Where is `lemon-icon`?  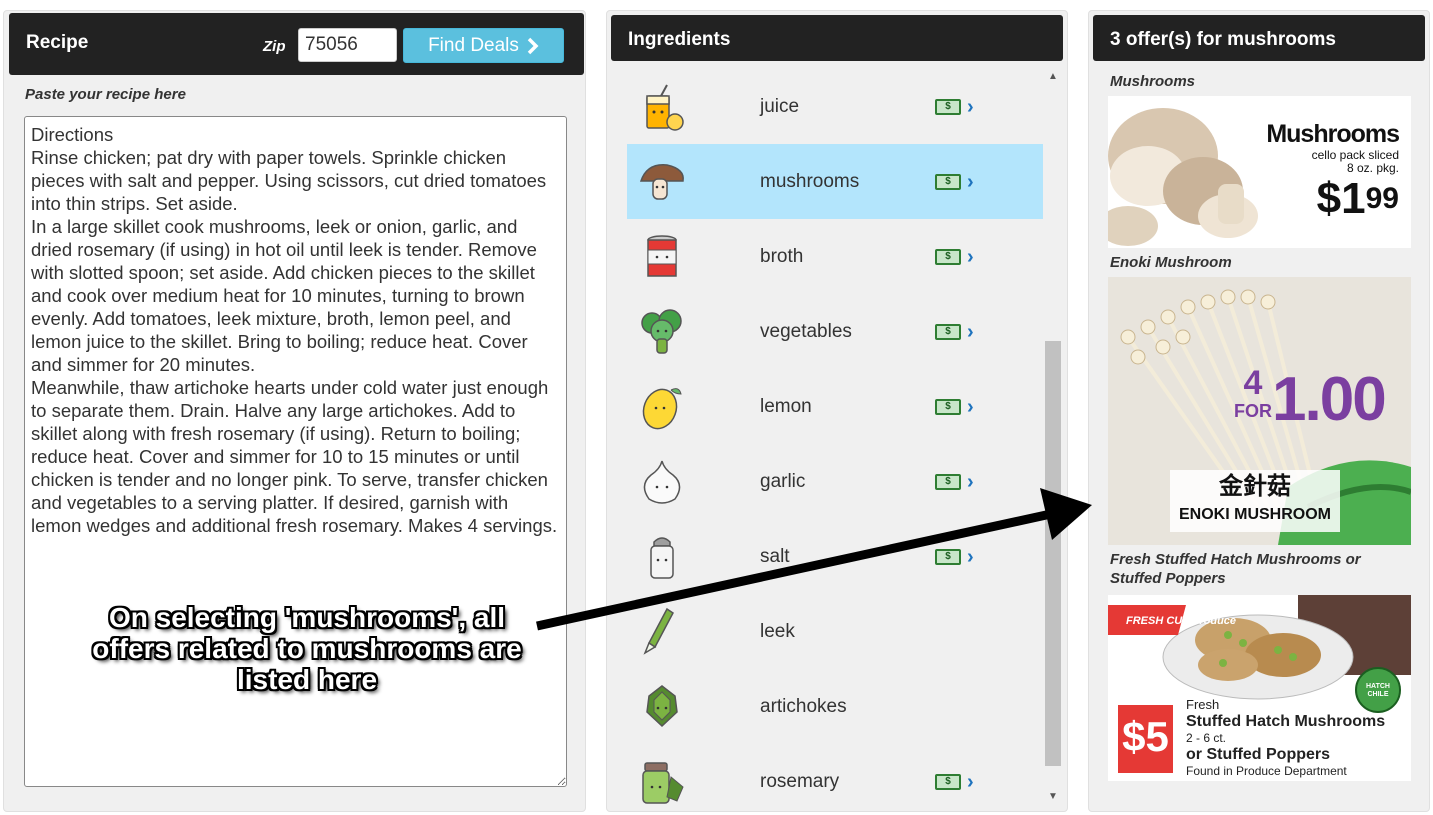
lemon-icon is located at coordinates (662, 408).